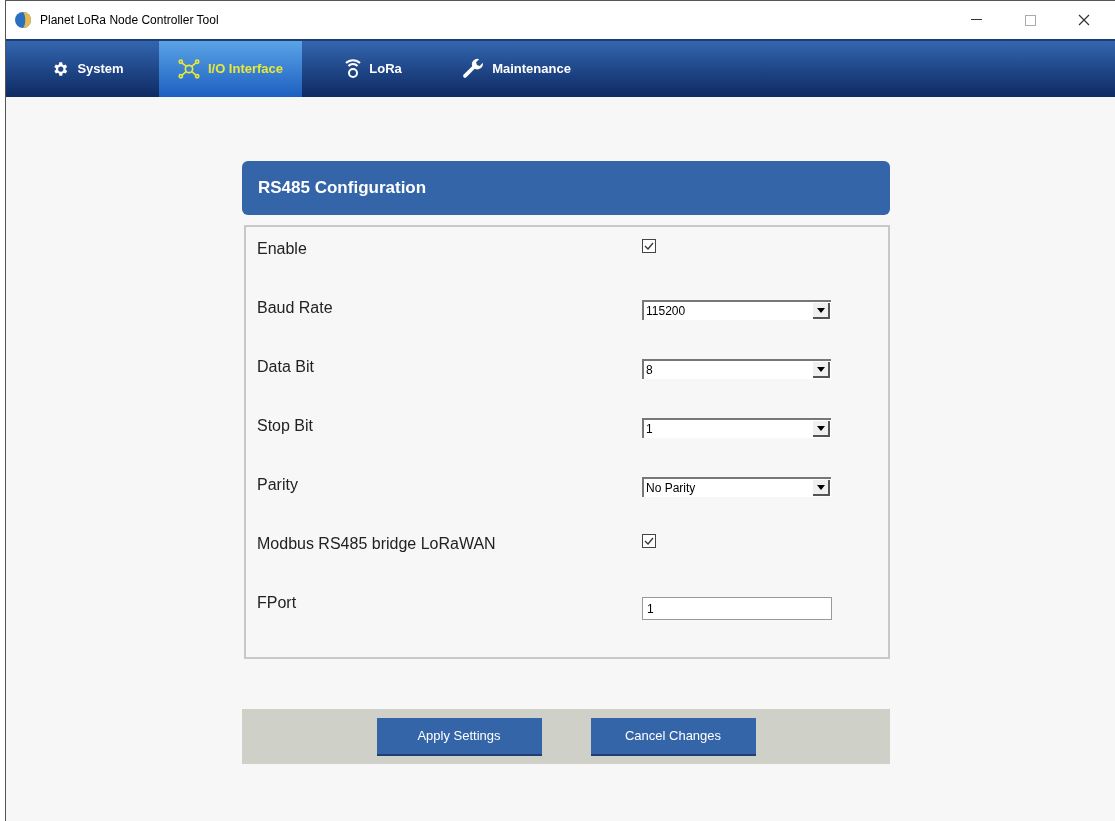 This screenshot has width=1115, height=821. Describe the element at coordinates (282, 249) in the screenshot. I see `field-label: Enable` at that location.